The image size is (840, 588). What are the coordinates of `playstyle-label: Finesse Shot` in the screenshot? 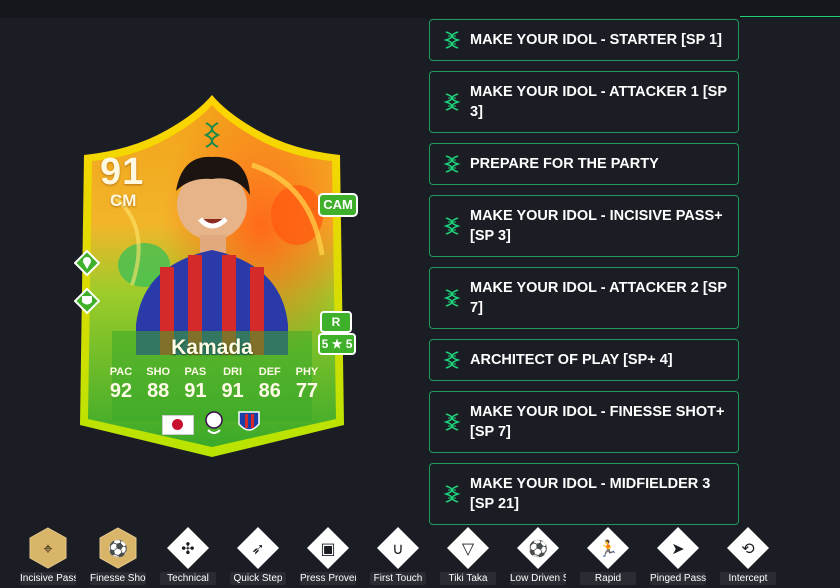 It's located at (118, 578).